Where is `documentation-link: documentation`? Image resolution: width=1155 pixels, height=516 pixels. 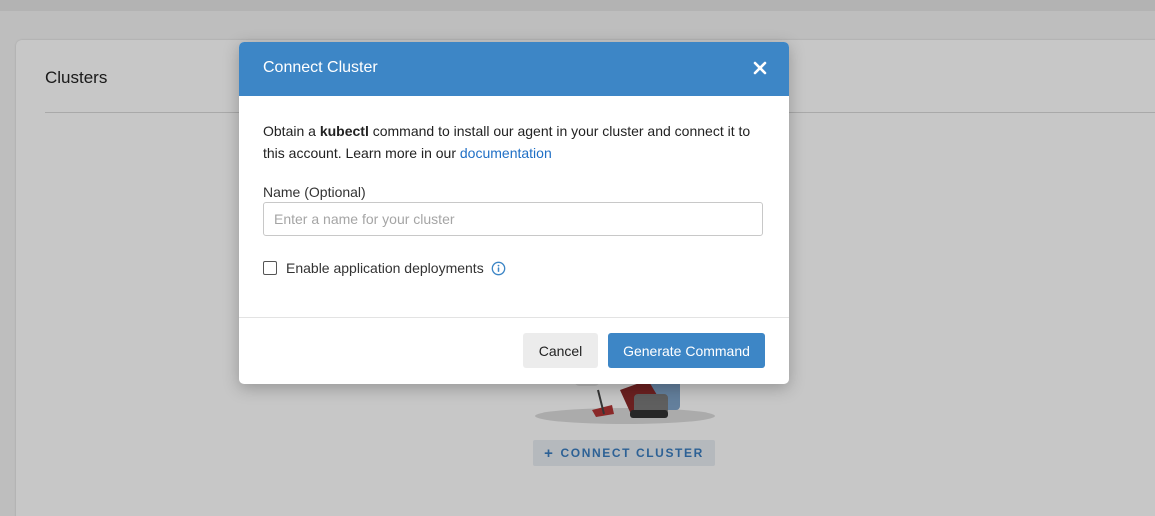
documentation-link: documentation is located at coordinates (506, 153).